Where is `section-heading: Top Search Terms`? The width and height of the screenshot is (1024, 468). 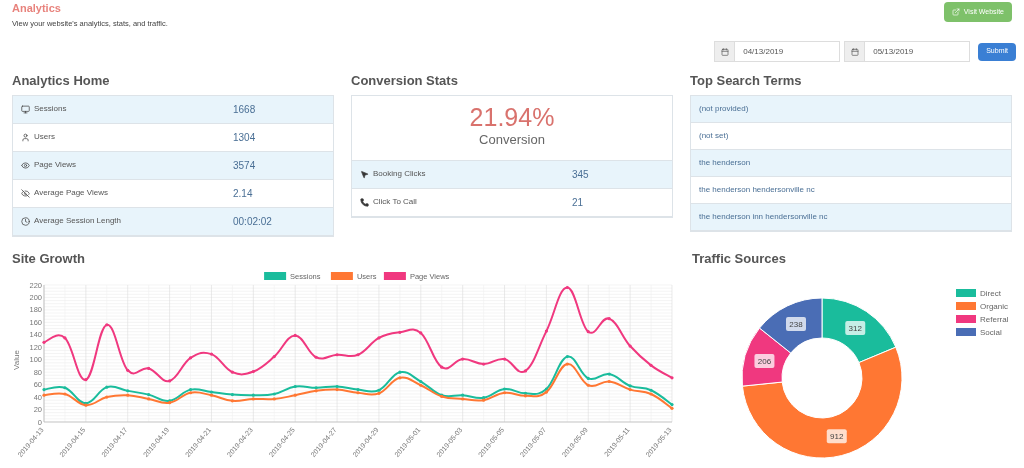 section-heading: Top Search Terms is located at coordinates (746, 81).